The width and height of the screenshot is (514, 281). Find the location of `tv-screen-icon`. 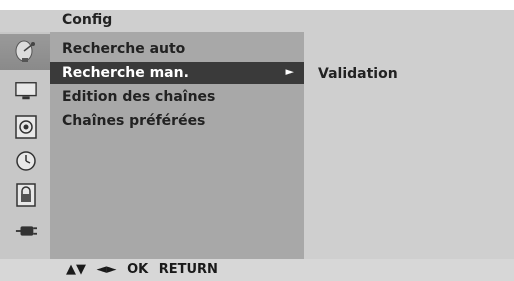

tv-screen-icon is located at coordinates (26, 91).